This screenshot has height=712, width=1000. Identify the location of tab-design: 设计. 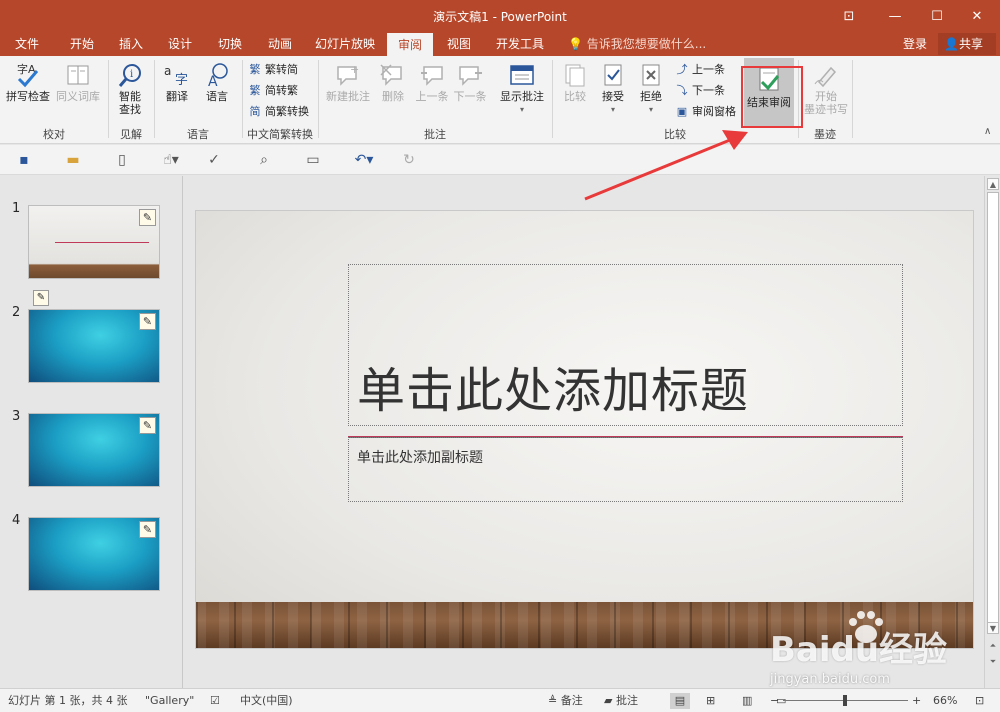
(180, 44).